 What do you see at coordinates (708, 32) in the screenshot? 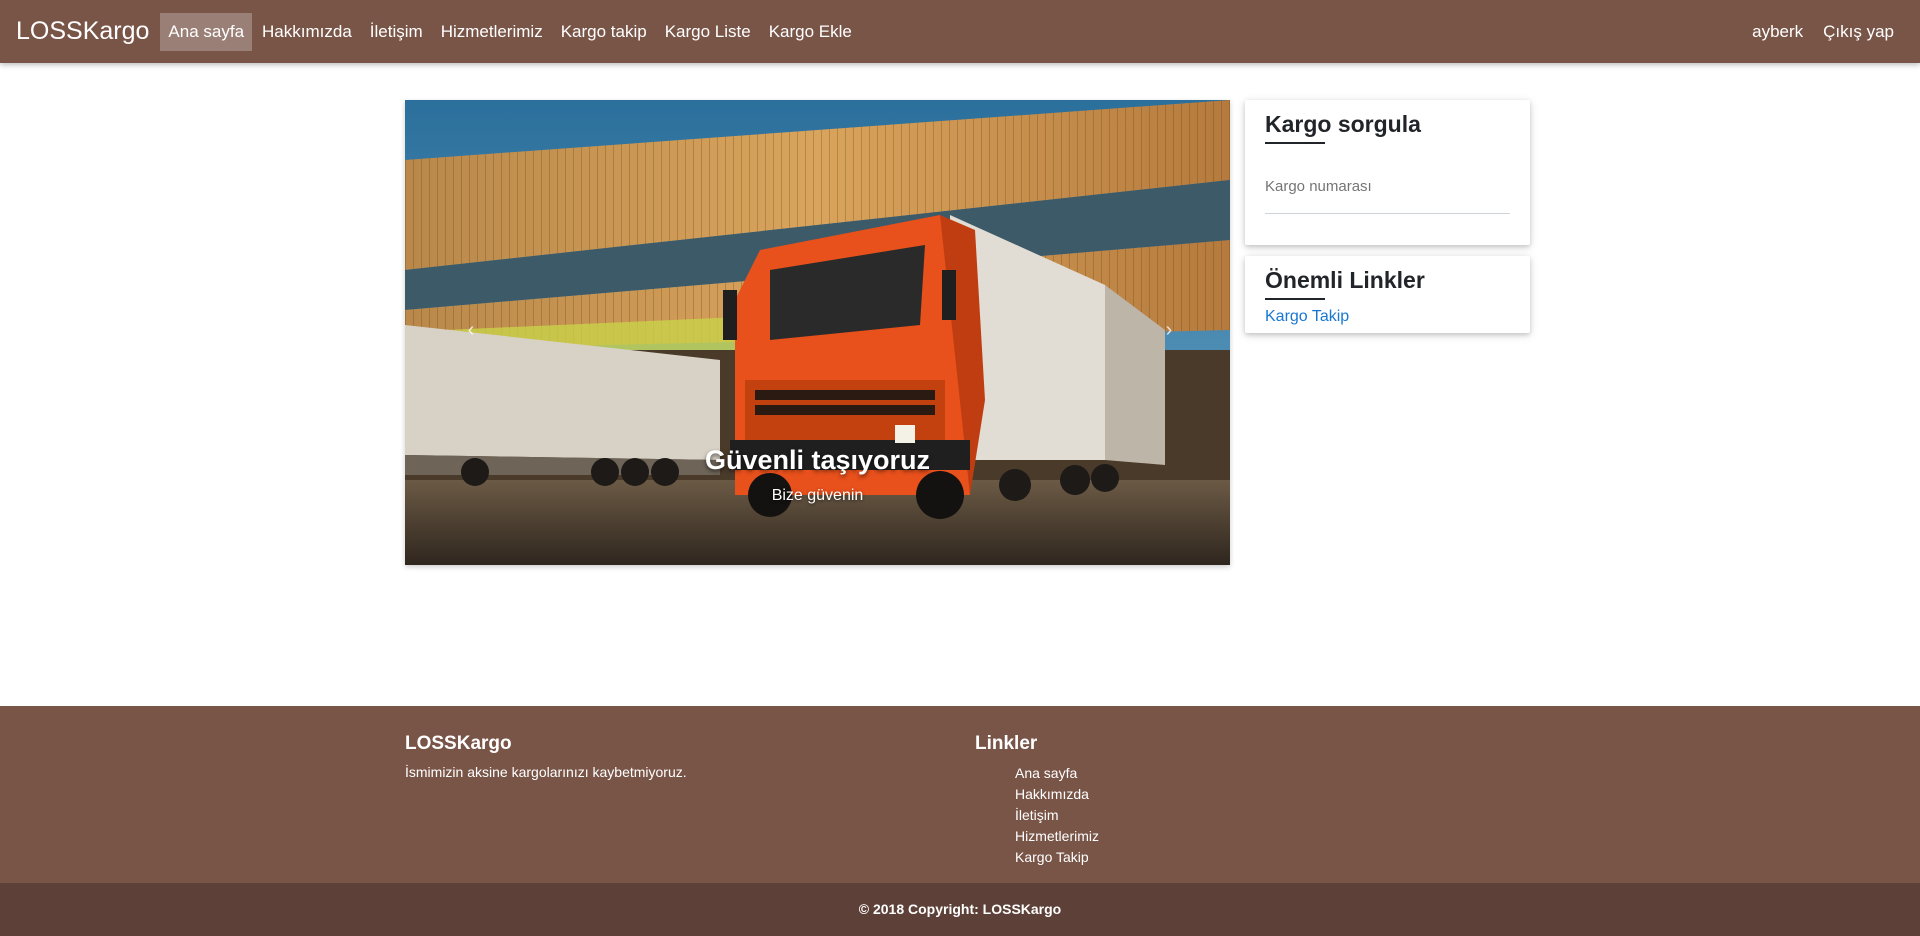
I see `nav-item-kargo-liste: Kargo Liste` at bounding box center [708, 32].